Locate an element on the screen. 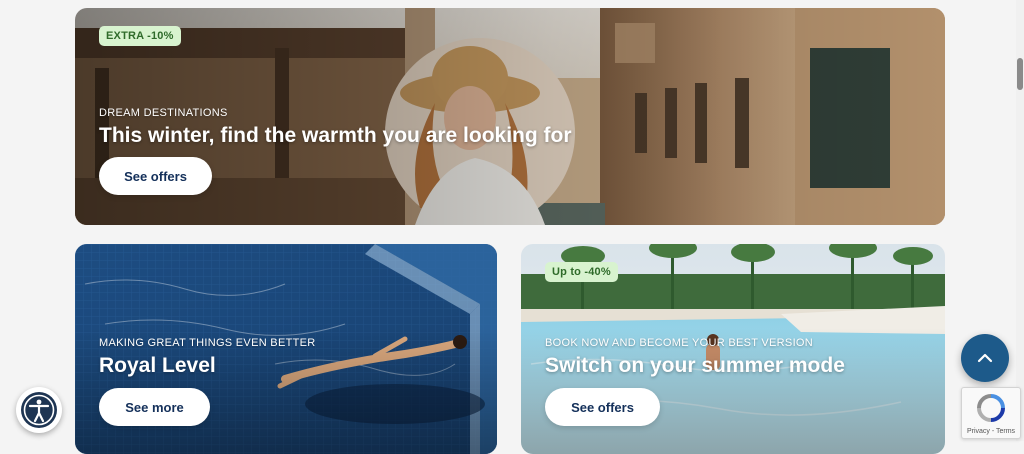 The image size is (1024, 454). card-eyebrow: DREAM DESTINATIONS is located at coordinates (163, 113).